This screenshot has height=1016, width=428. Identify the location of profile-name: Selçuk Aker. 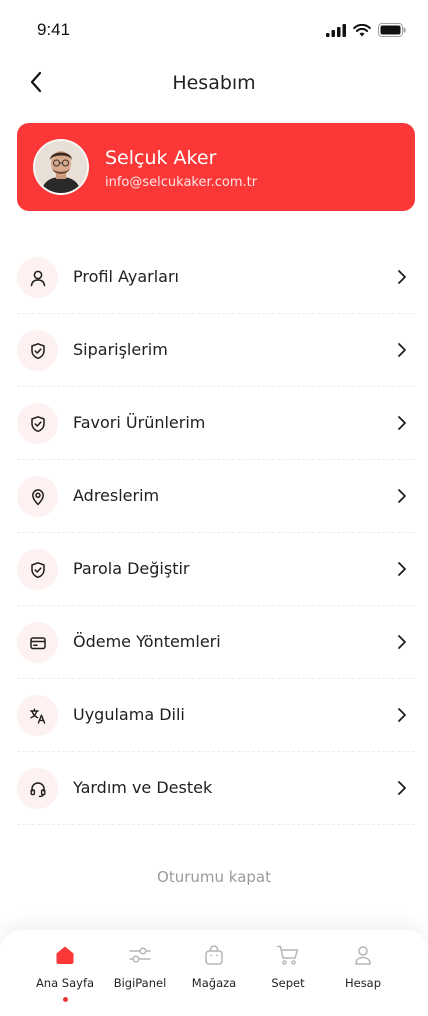
(161, 158).